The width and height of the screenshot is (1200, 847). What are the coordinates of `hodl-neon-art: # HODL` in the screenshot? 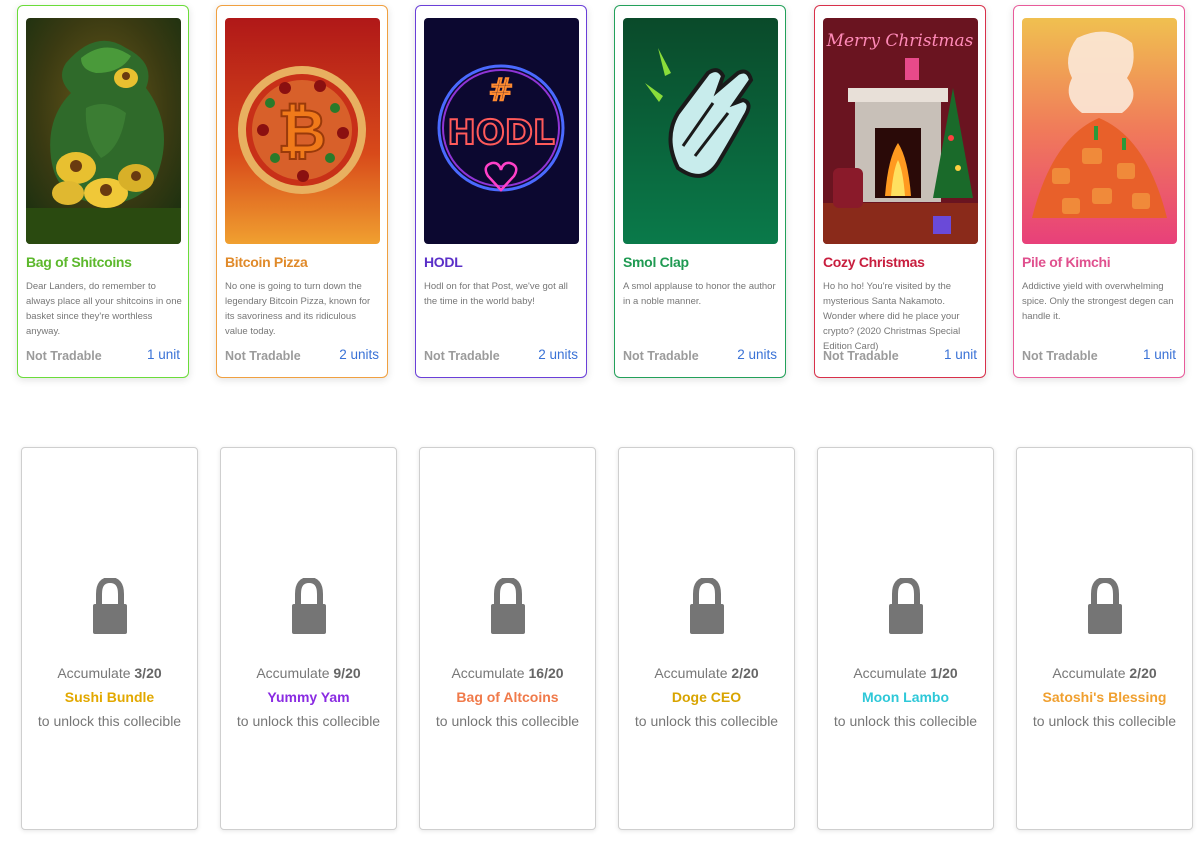 It's located at (501, 131).